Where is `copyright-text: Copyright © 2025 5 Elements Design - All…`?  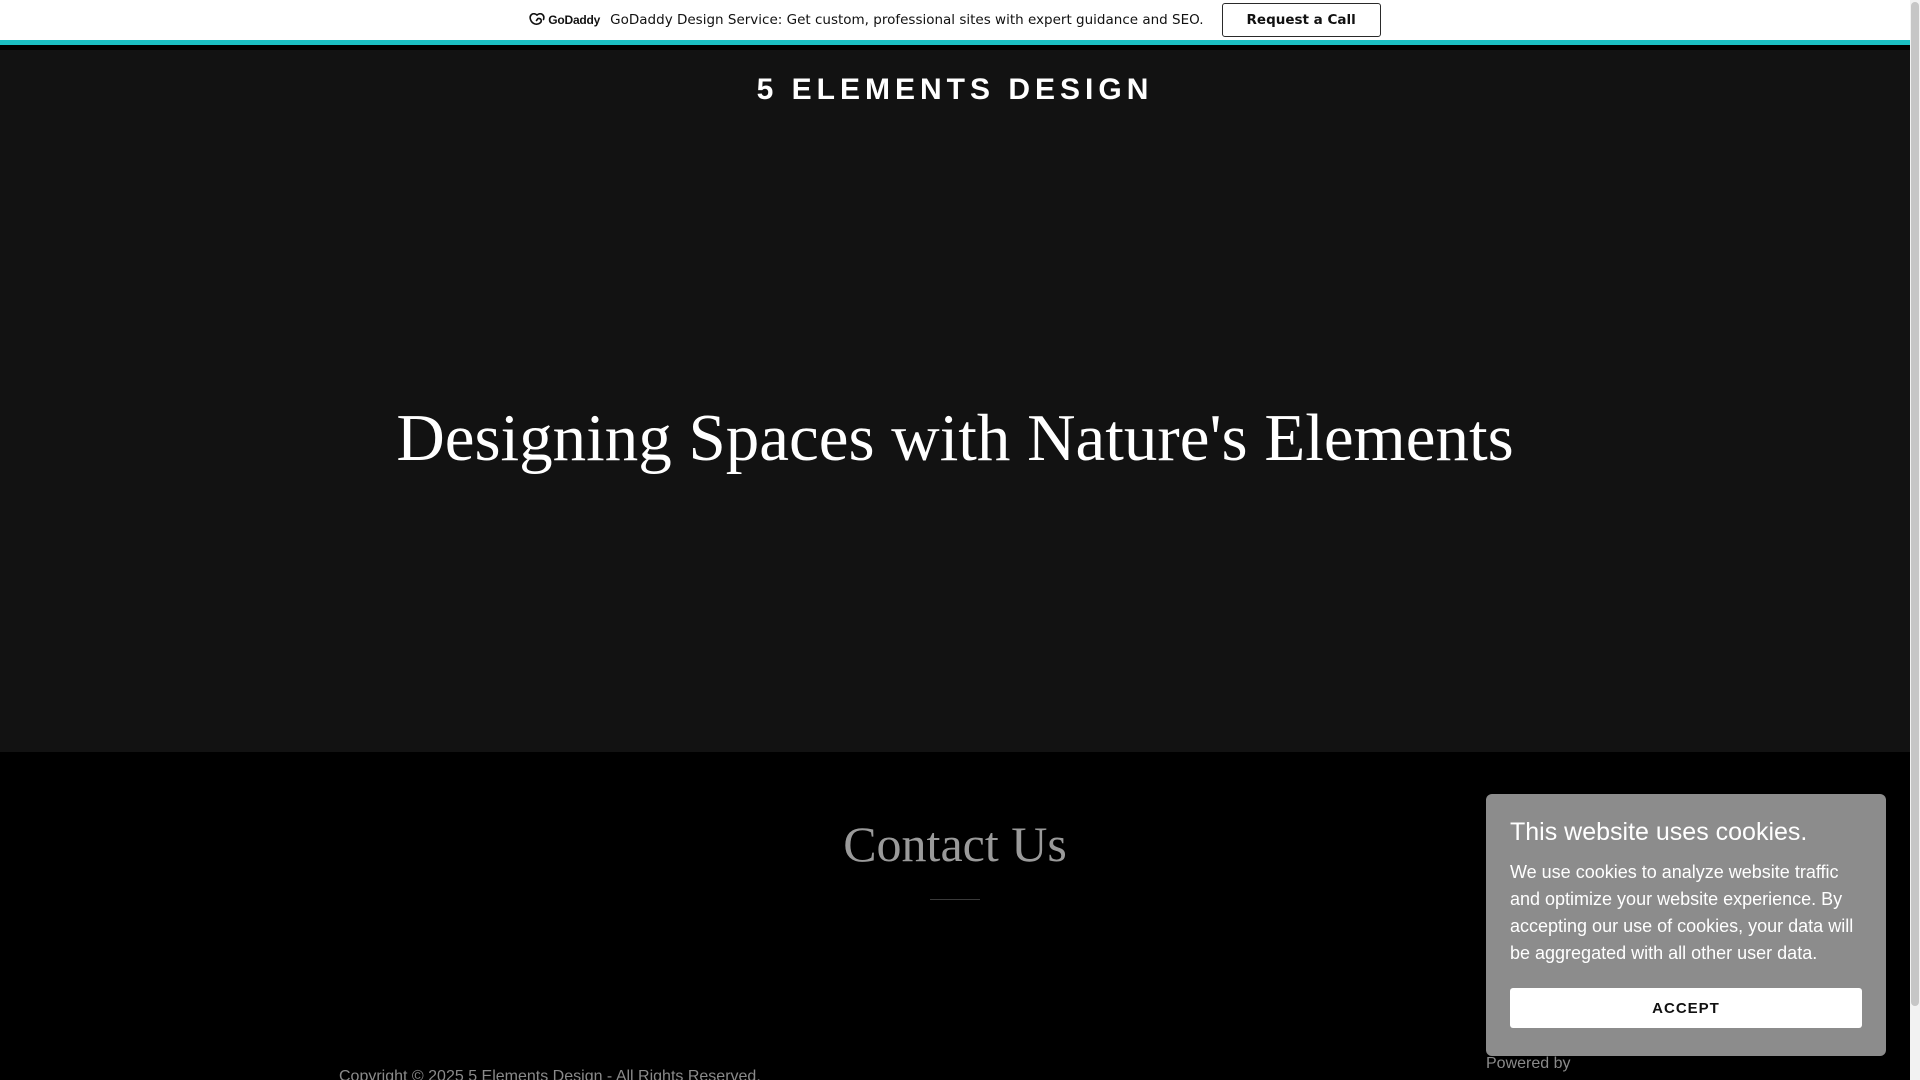
copyright-text: Copyright © 2025 5 Elements Design - All… is located at coordinates (550, 1074).